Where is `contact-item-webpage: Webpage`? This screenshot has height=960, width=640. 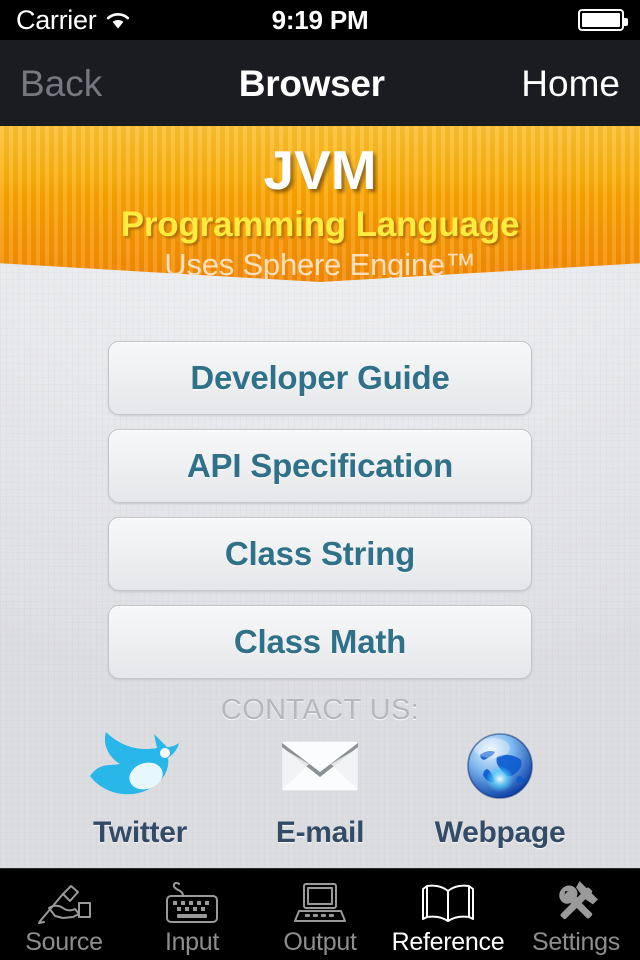 contact-item-webpage: Webpage is located at coordinates (500, 790).